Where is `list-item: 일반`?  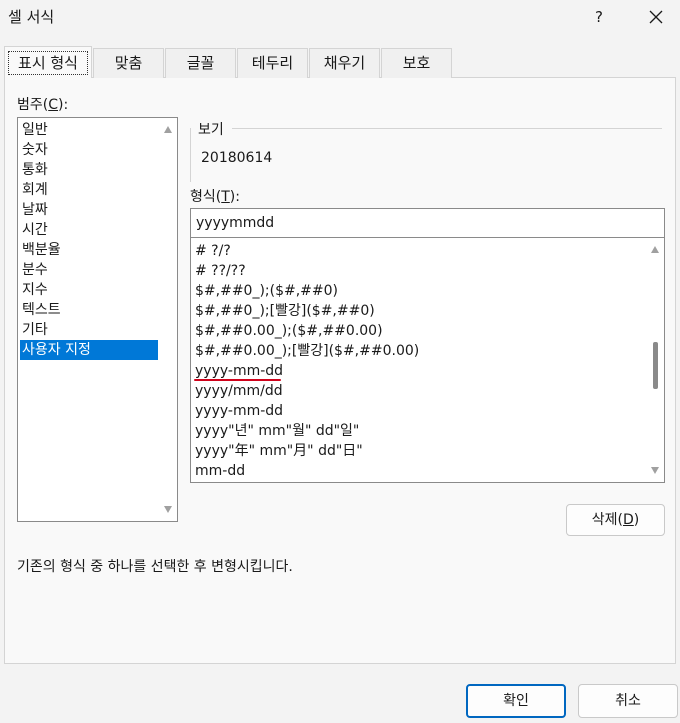 list-item: 일반 is located at coordinates (89, 130).